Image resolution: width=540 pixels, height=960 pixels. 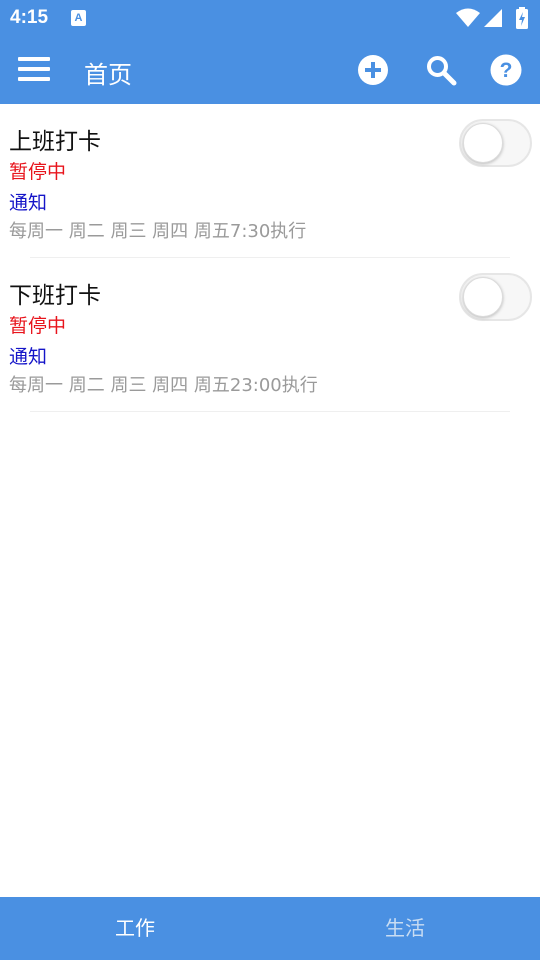 What do you see at coordinates (373, 70) in the screenshot?
I see `add-circle-icon` at bounding box center [373, 70].